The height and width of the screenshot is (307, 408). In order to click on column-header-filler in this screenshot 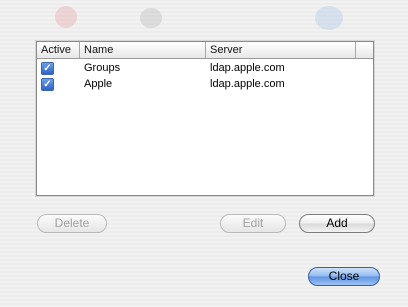, I will do `click(364, 50)`.